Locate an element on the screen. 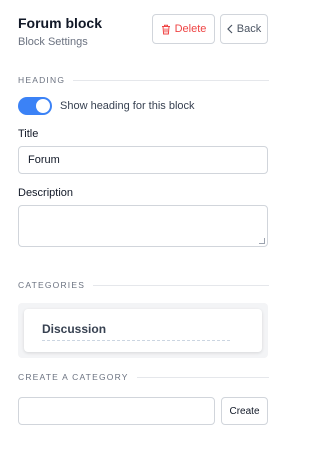 This screenshot has width=320, height=450. description-textarea is located at coordinates (143, 226).